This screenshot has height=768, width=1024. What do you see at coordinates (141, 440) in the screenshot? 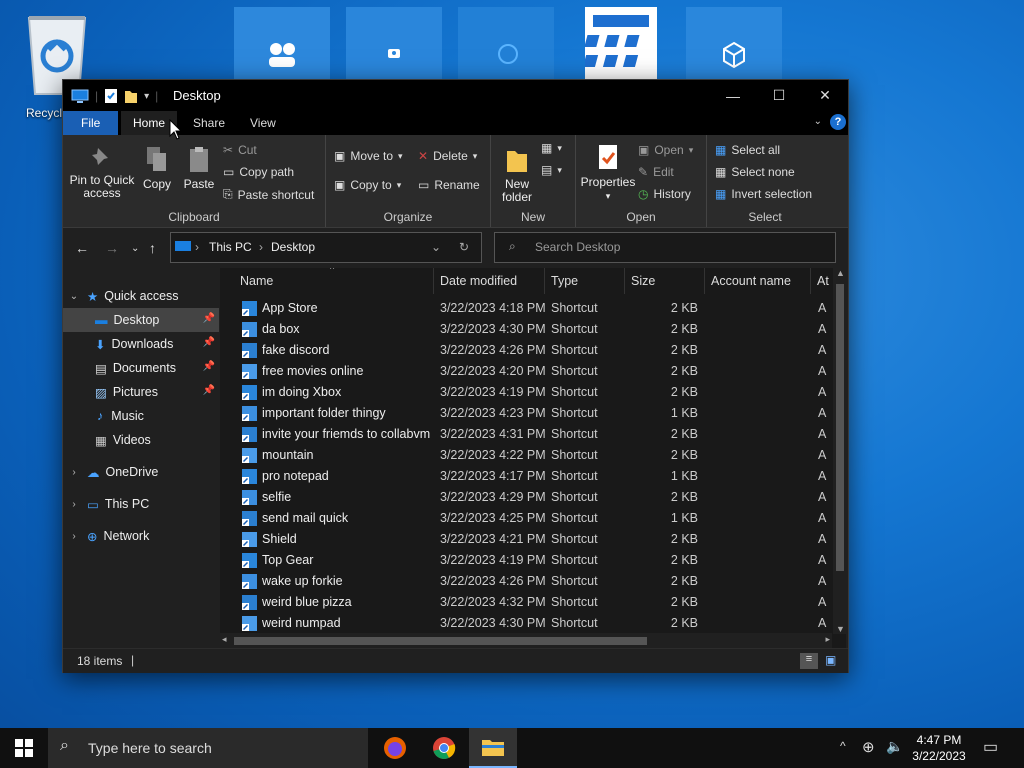
I see `nav-videos: ▦ Videos` at bounding box center [141, 440].